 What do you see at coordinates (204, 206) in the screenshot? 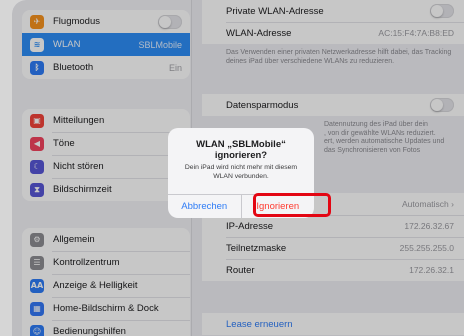
I see `cancel-button: Abbrechen` at bounding box center [204, 206].